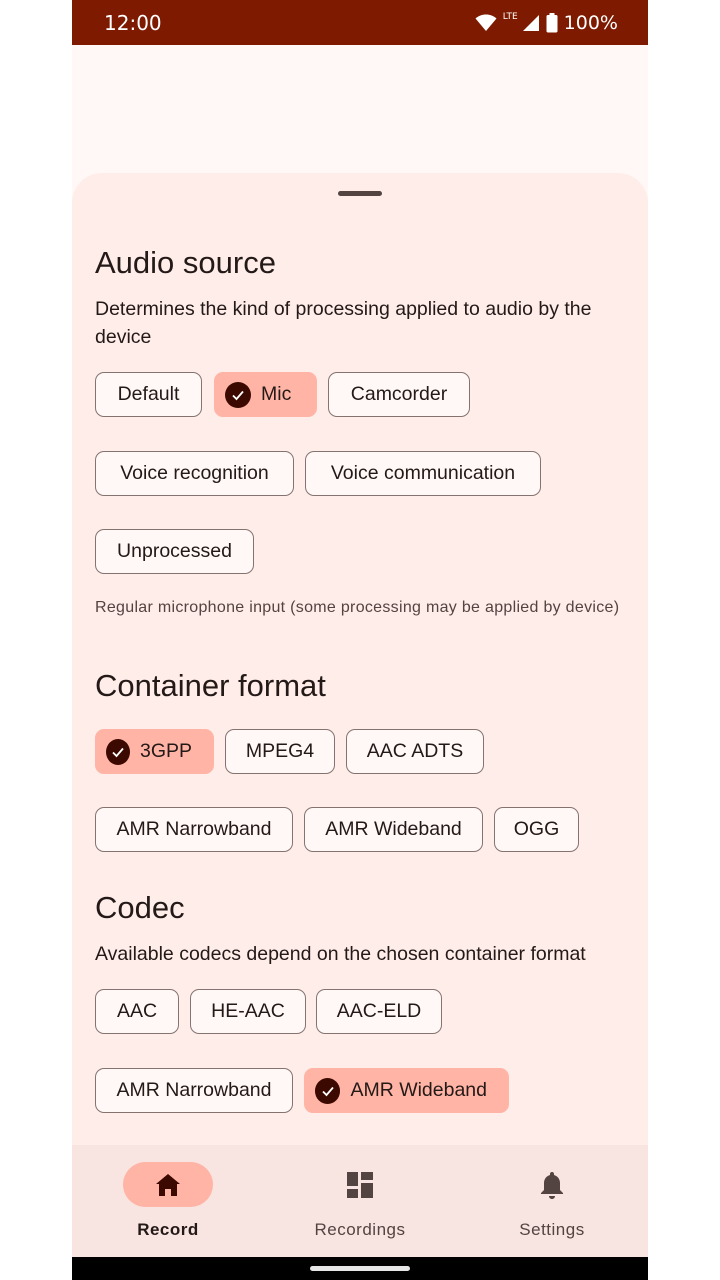 This screenshot has height=1280, width=720. I want to click on battery-icon, so click(552, 22).